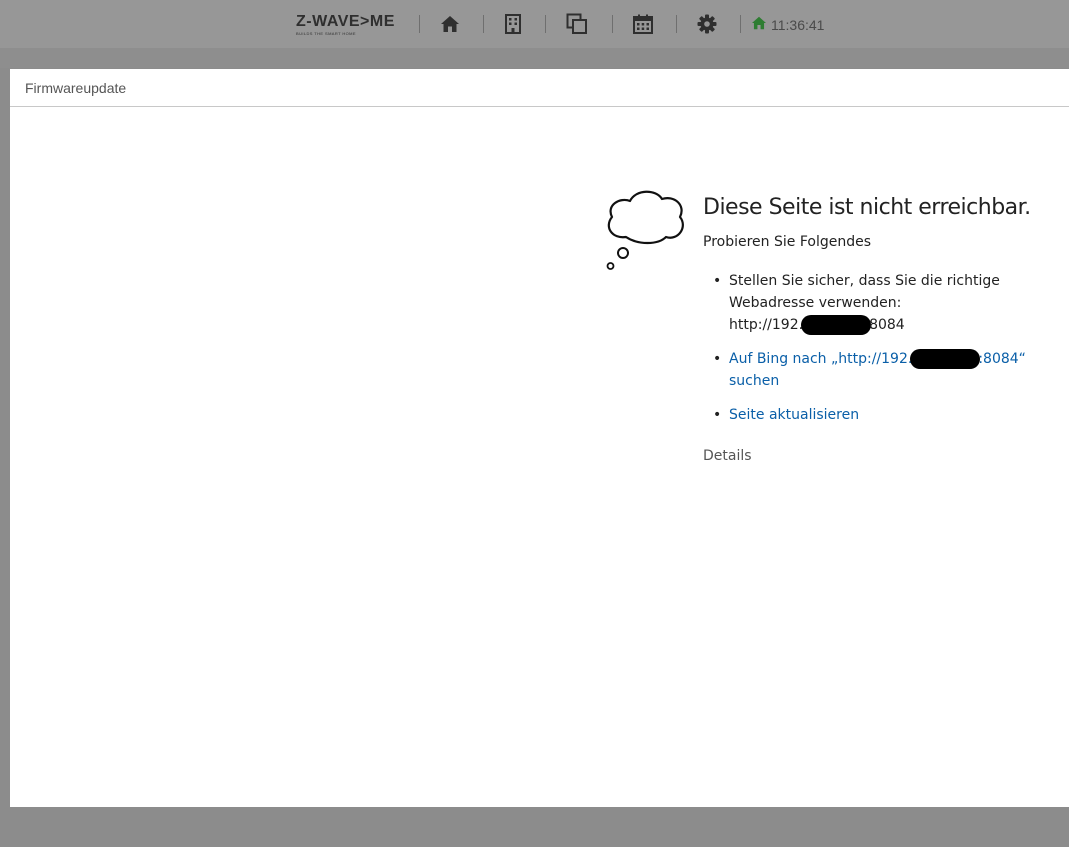 The width and height of the screenshot is (1069, 847). I want to click on calendar-icon, so click(643, 24).